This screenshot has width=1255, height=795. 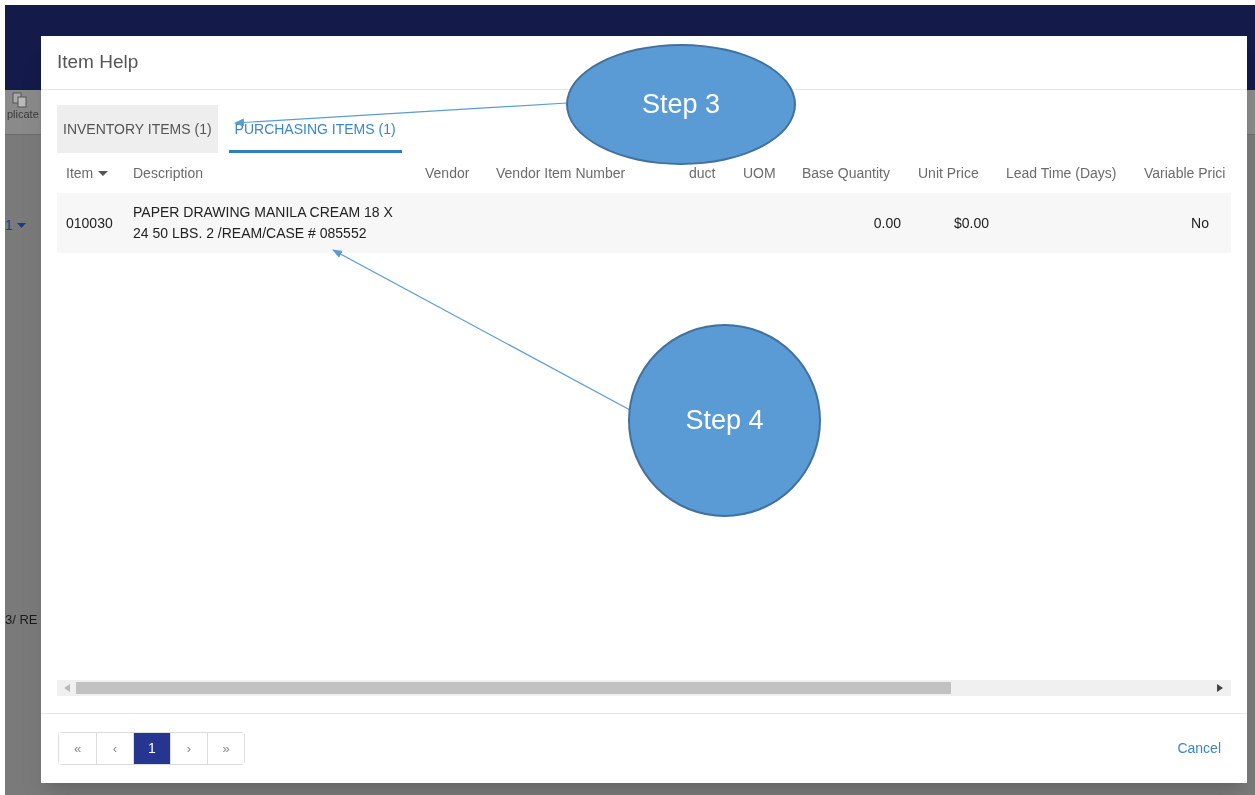 What do you see at coordinates (20, 100) in the screenshot?
I see `copy-icon` at bounding box center [20, 100].